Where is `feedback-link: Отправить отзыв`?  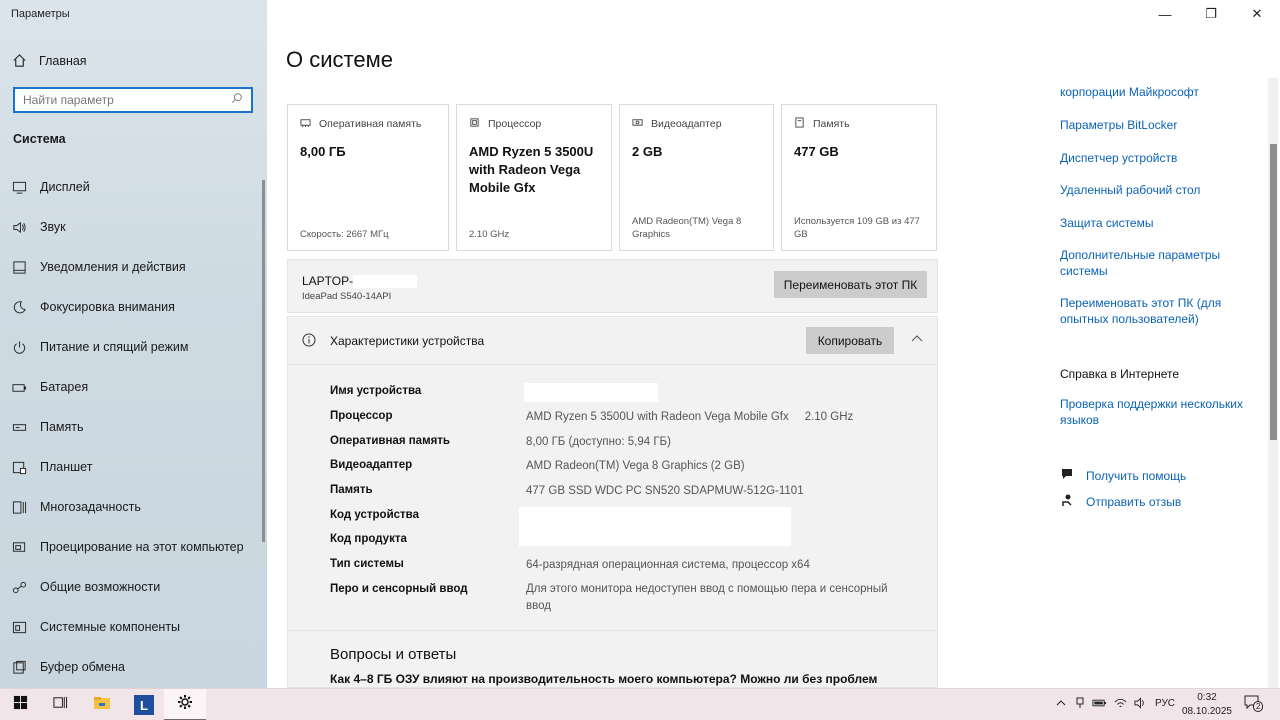
feedback-link: Отправить отзыв is located at coordinates (1120, 501).